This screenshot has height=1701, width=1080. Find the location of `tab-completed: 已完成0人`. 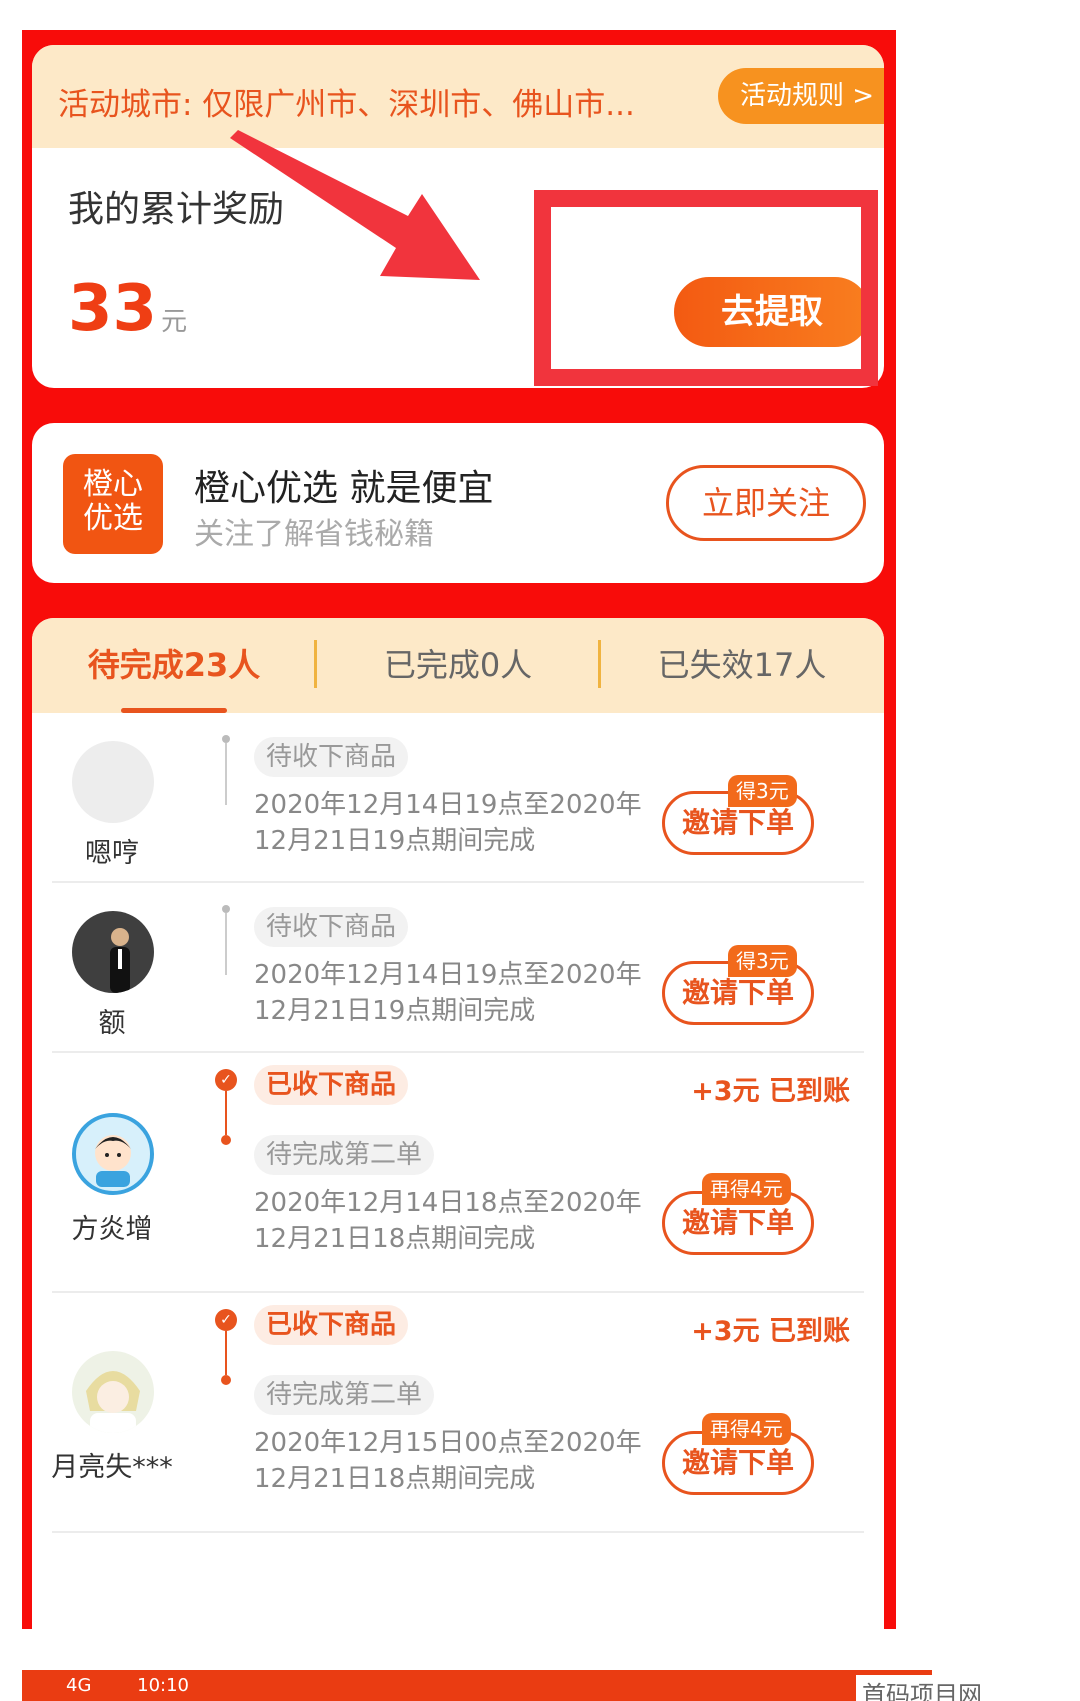

tab-completed: 已完成0人 is located at coordinates (458, 665).